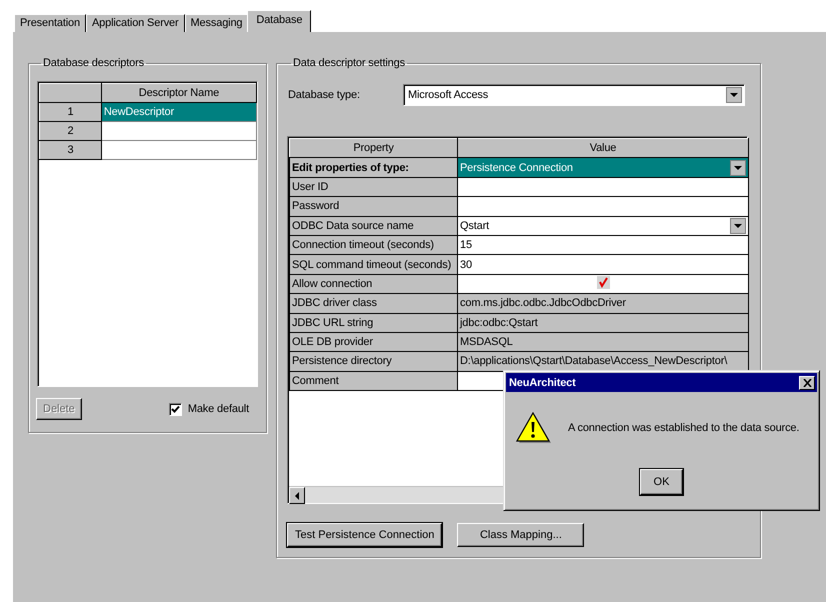  What do you see at coordinates (374, 284) in the screenshot?
I see `table-cell: Allow connection` at bounding box center [374, 284].